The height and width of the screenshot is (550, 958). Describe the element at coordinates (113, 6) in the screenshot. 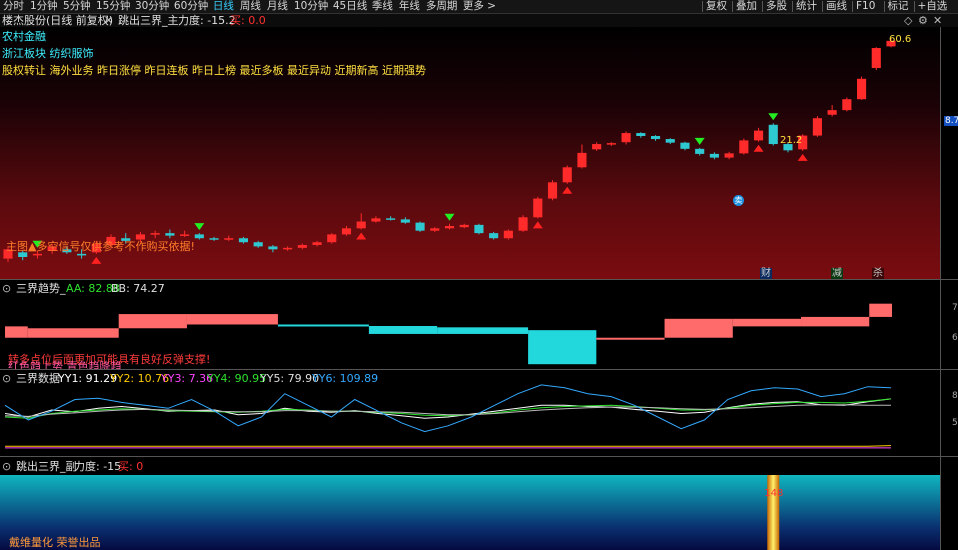

I see `period-tab: 15分钟` at that location.